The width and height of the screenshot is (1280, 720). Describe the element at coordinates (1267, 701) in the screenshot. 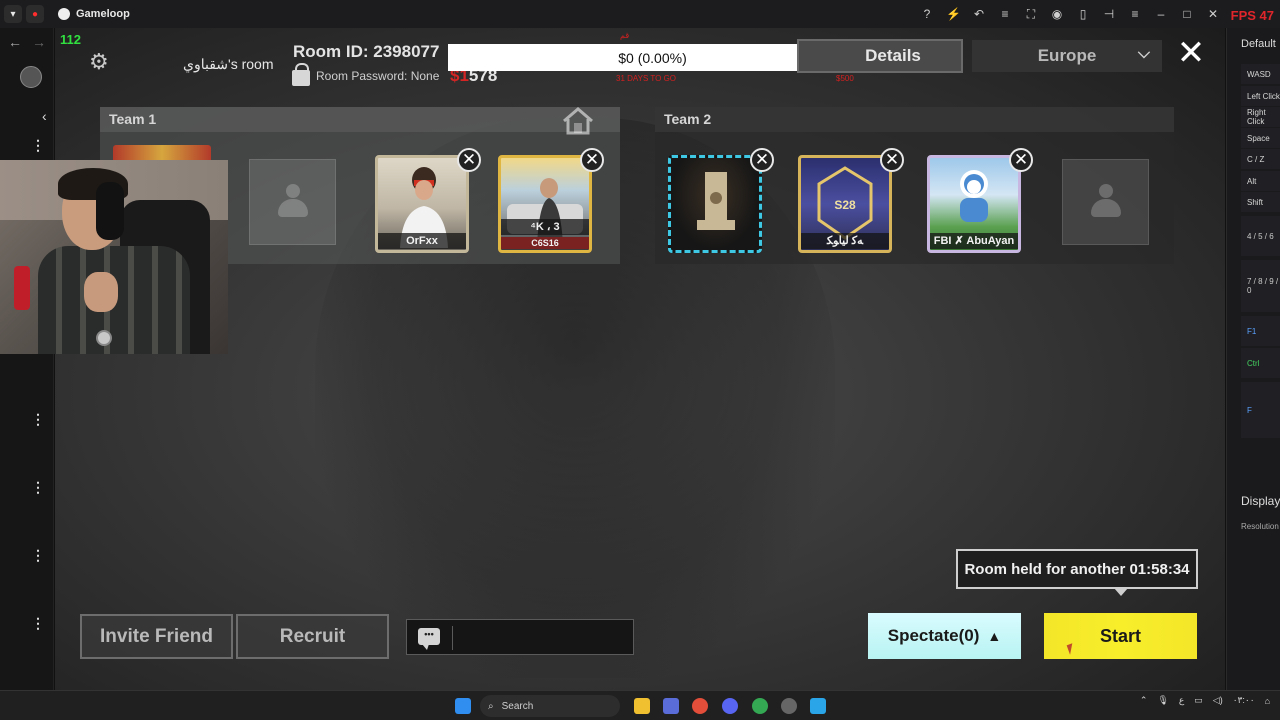

I see `notification-icon: ⌂` at that location.